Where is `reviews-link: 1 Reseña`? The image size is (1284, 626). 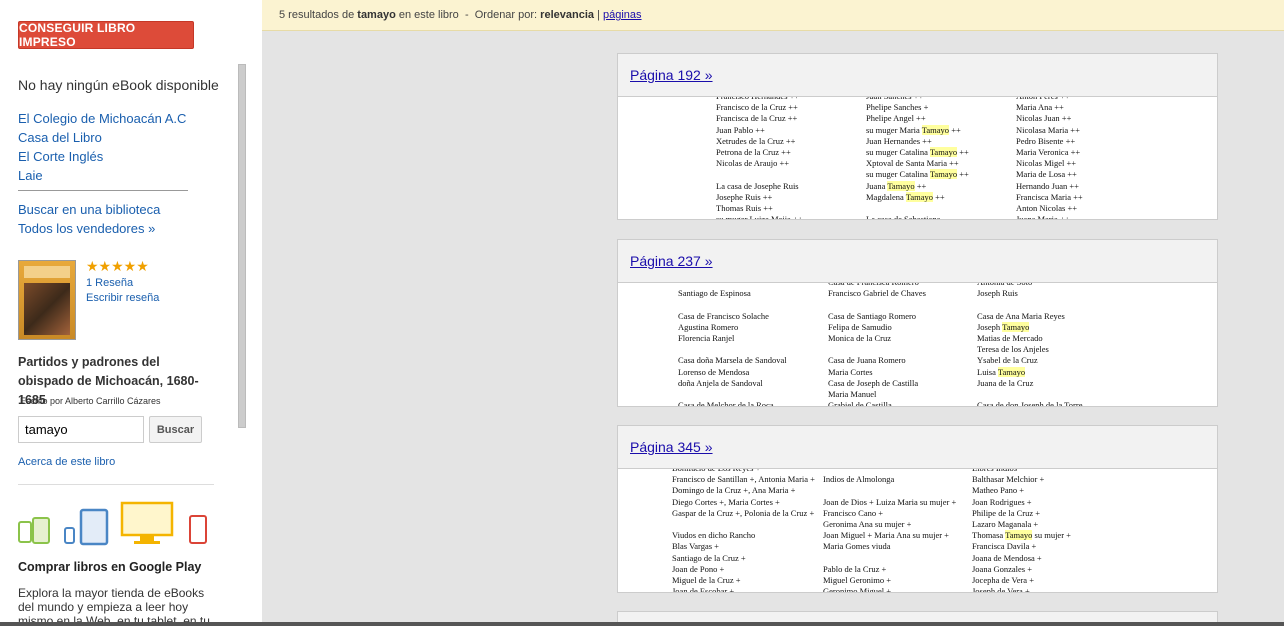 reviews-link: 1 Reseña is located at coordinates (109, 283).